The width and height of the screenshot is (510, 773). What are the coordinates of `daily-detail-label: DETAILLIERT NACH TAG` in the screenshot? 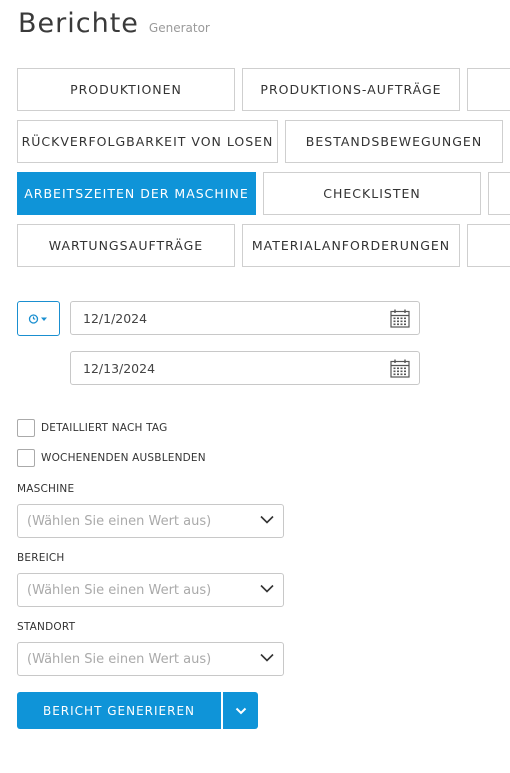 It's located at (104, 428).